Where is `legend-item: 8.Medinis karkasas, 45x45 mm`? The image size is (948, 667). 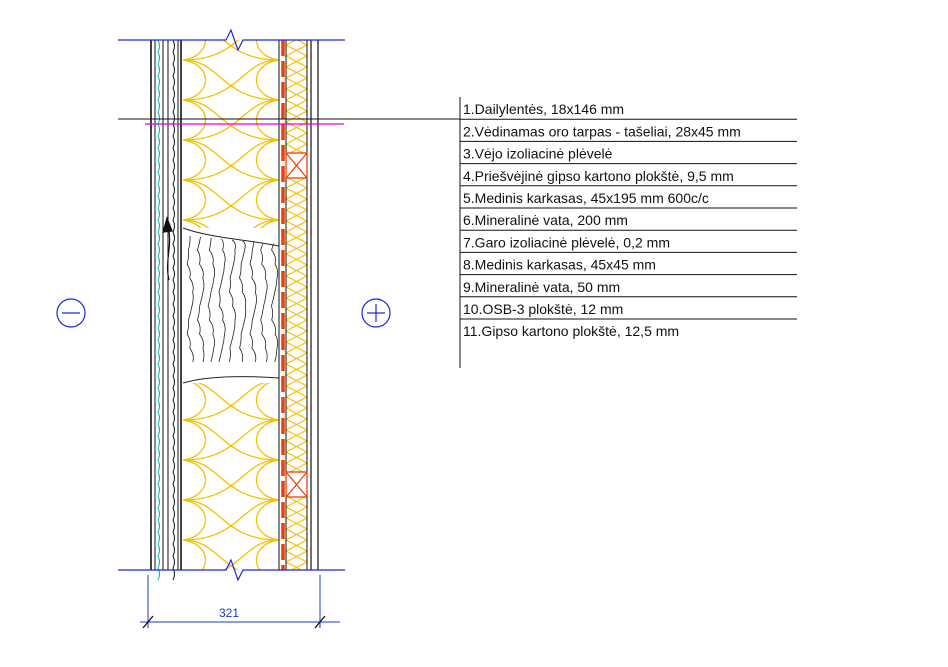
legend-item: 8.Medinis karkasas, 45x45 mm is located at coordinates (559, 265).